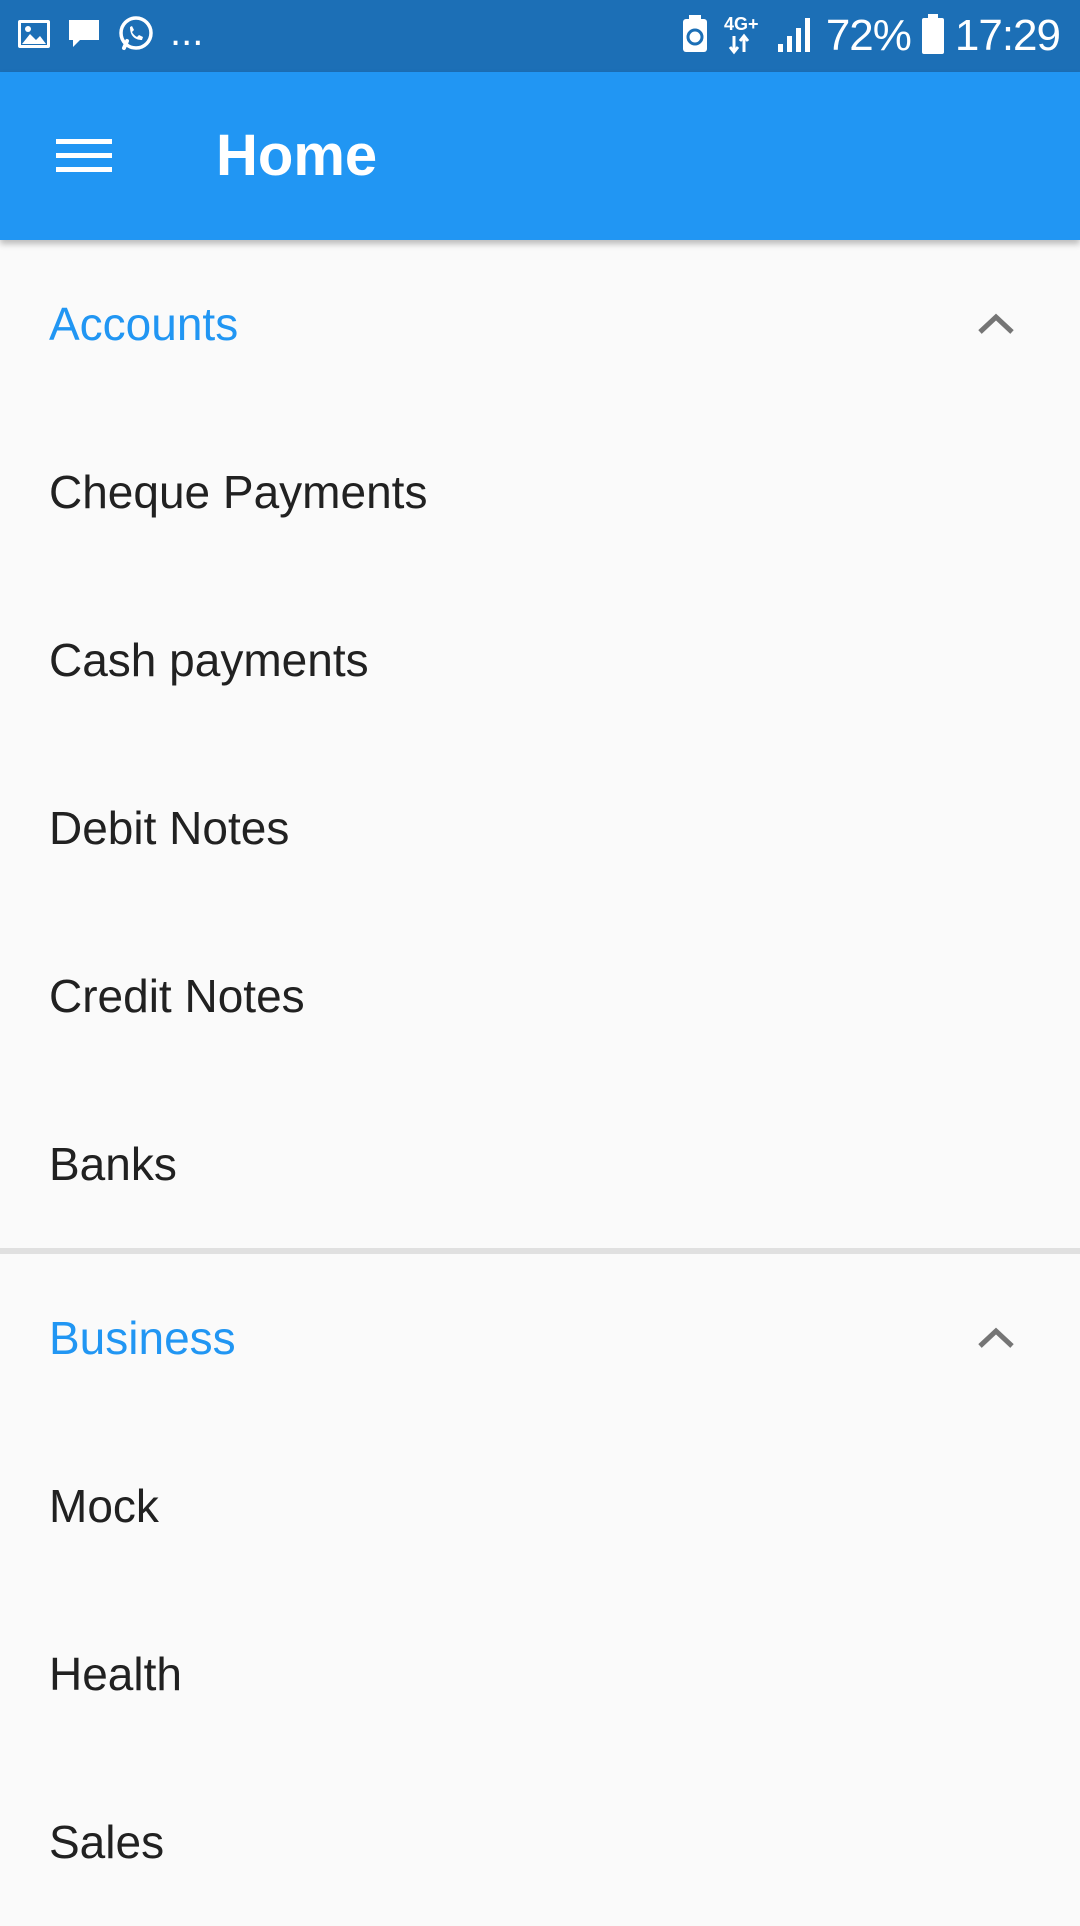  I want to click on gallery-icon, so click(34, 36).